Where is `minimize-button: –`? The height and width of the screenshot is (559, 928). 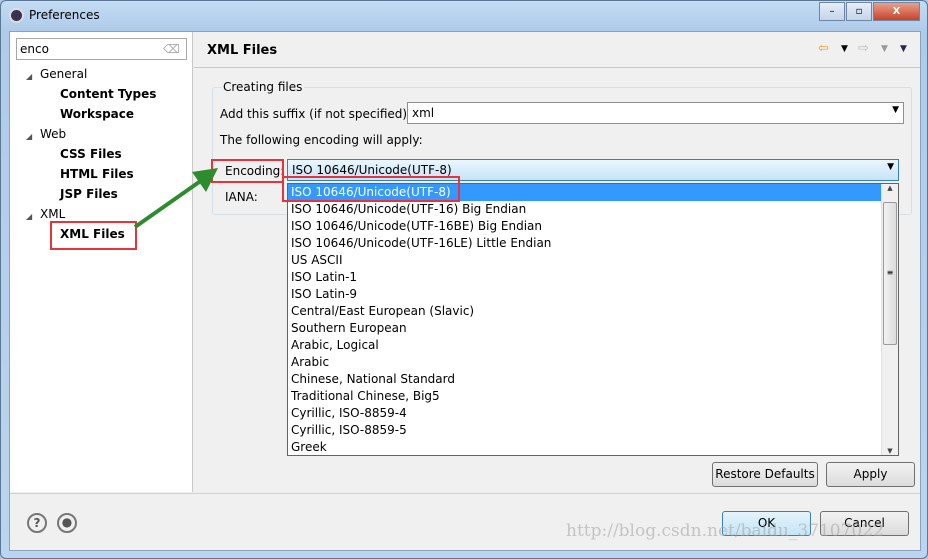 minimize-button: – is located at coordinates (832, 11).